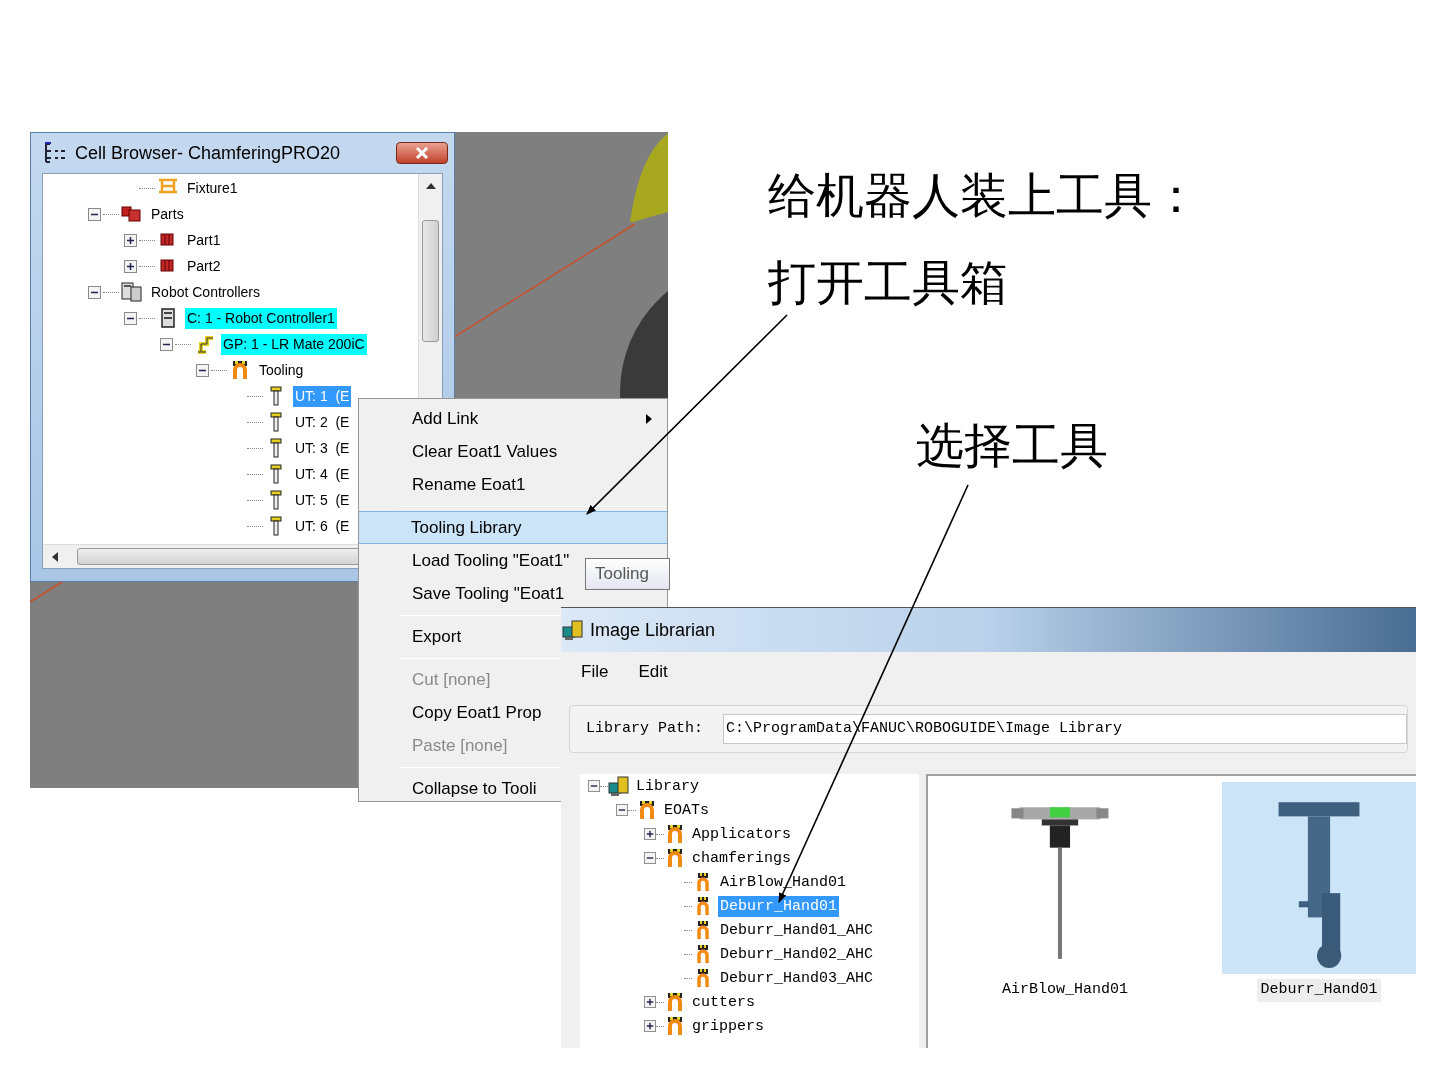  Describe the element at coordinates (322, 422) in the screenshot. I see `tree-item: UT: 2 (E` at that location.